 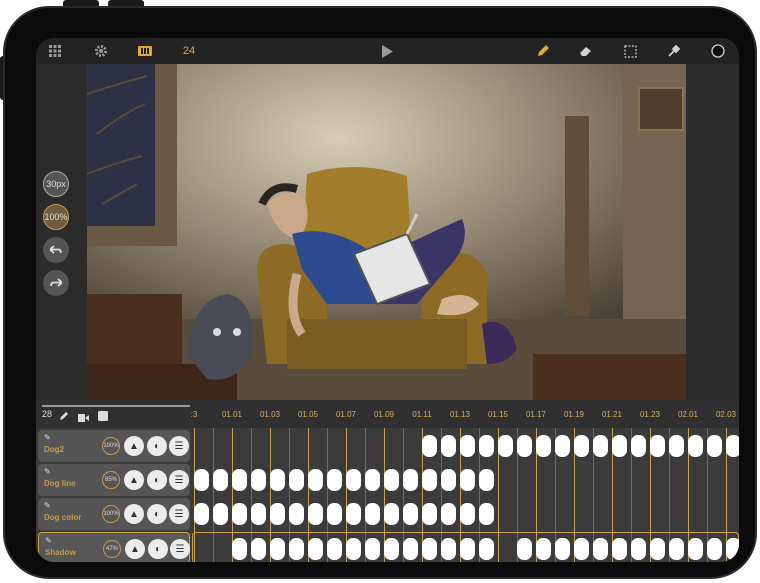 I want to click on gear-icon, so click(x=101, y=51).